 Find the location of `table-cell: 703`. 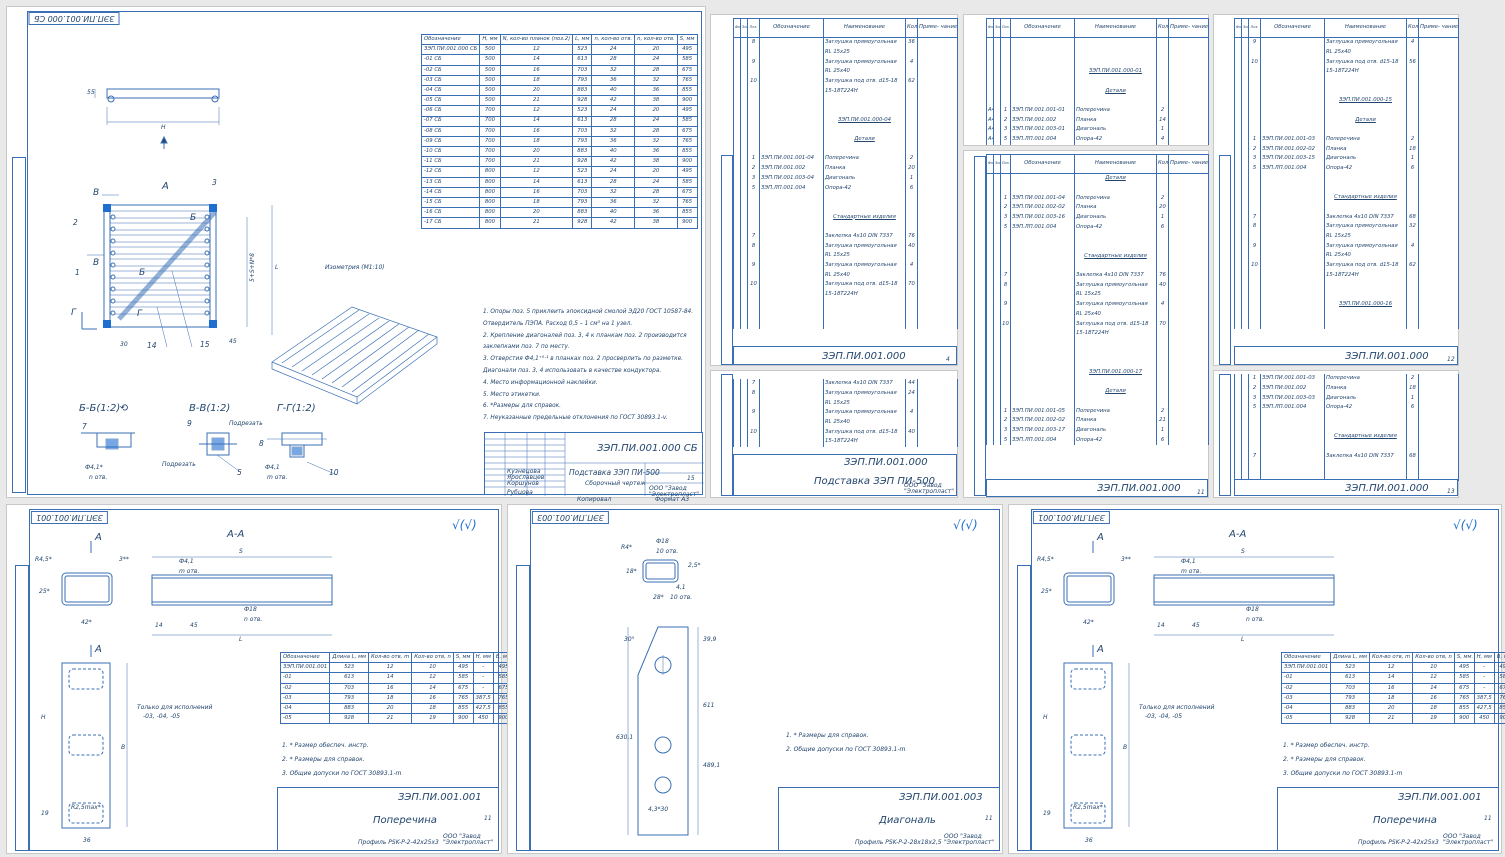

table-cell: 703 is located at coordinates (1350, 688).